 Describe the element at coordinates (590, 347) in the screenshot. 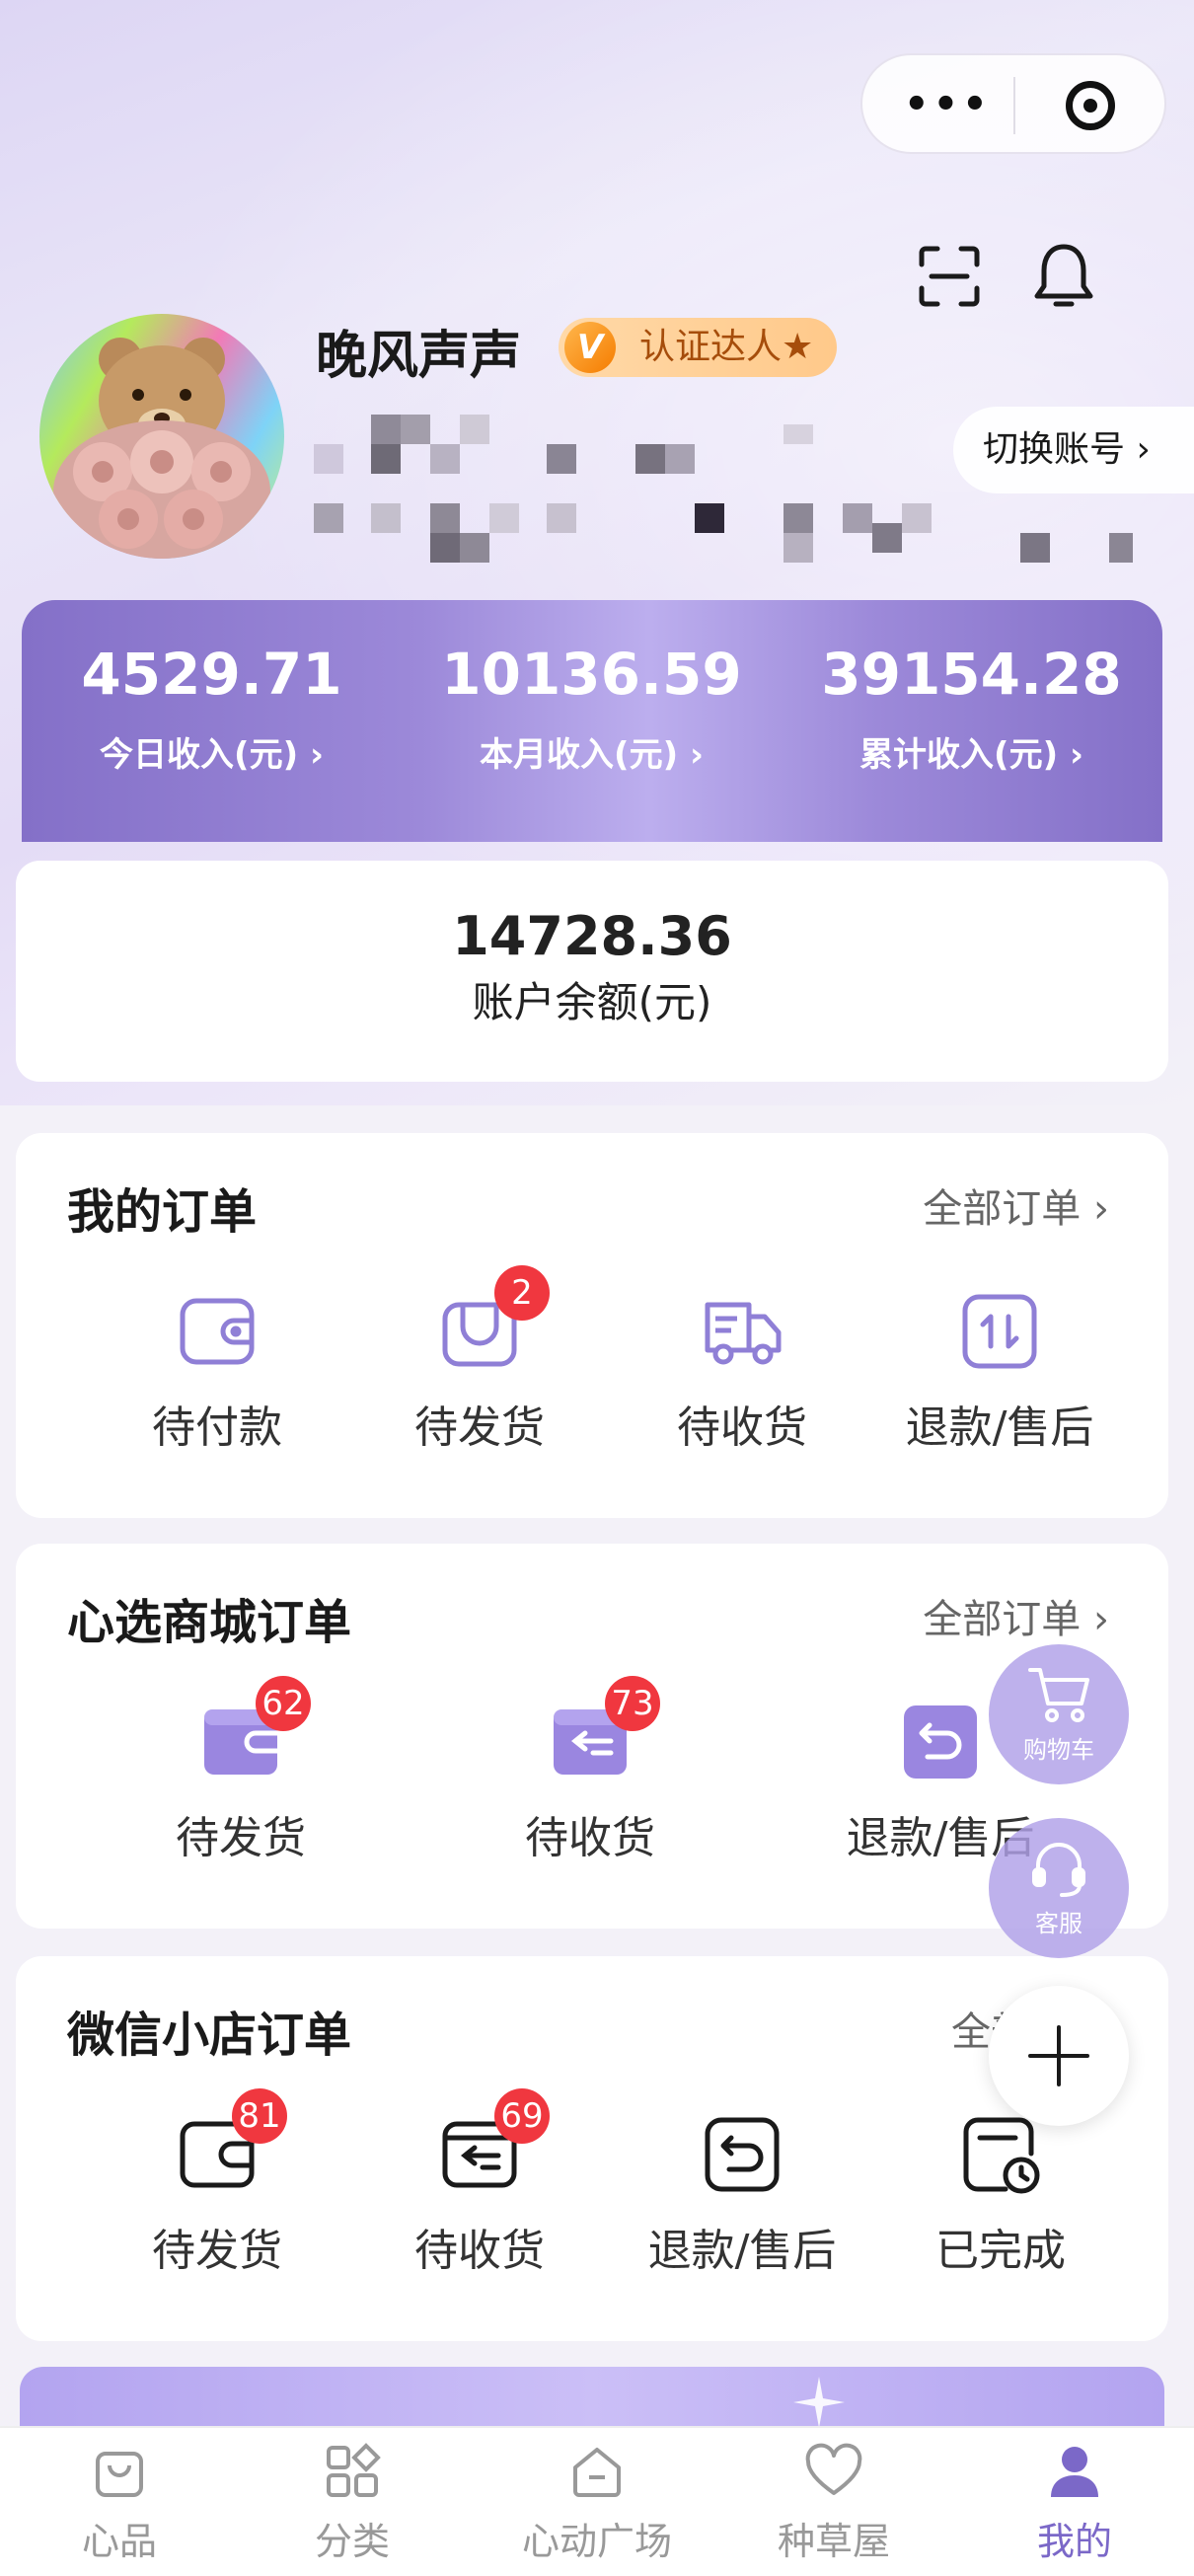

I see `verified-v-icon: V` at that location.